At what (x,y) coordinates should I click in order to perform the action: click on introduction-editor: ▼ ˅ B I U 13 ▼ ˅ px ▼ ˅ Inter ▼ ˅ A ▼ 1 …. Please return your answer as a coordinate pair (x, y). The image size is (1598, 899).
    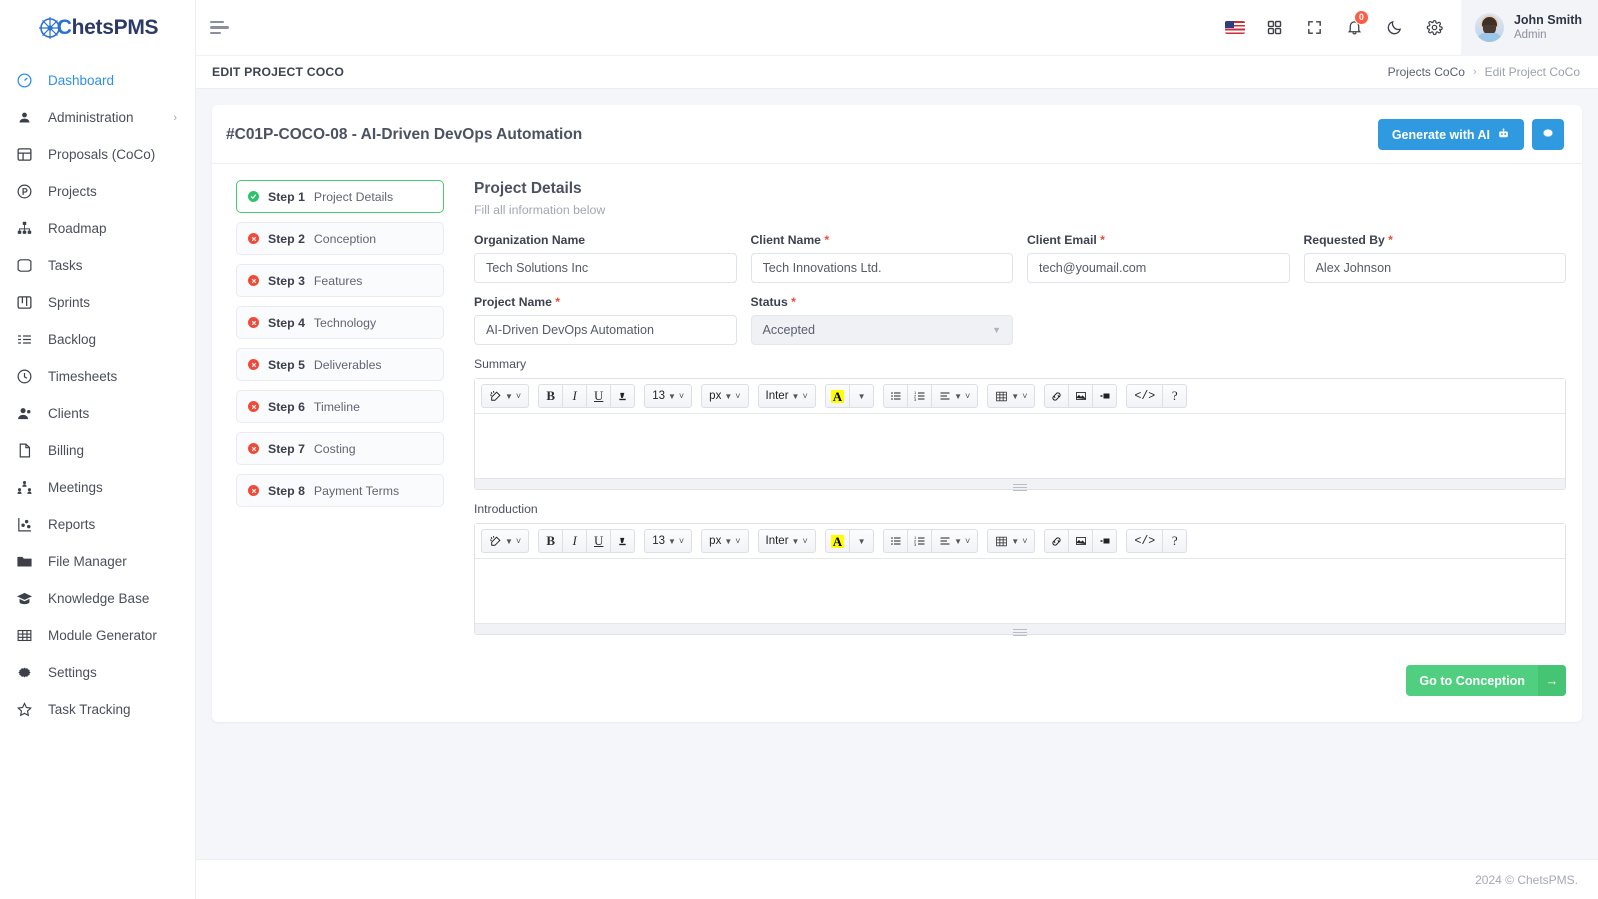
    Looking at the image, I should click on (1020, 579).